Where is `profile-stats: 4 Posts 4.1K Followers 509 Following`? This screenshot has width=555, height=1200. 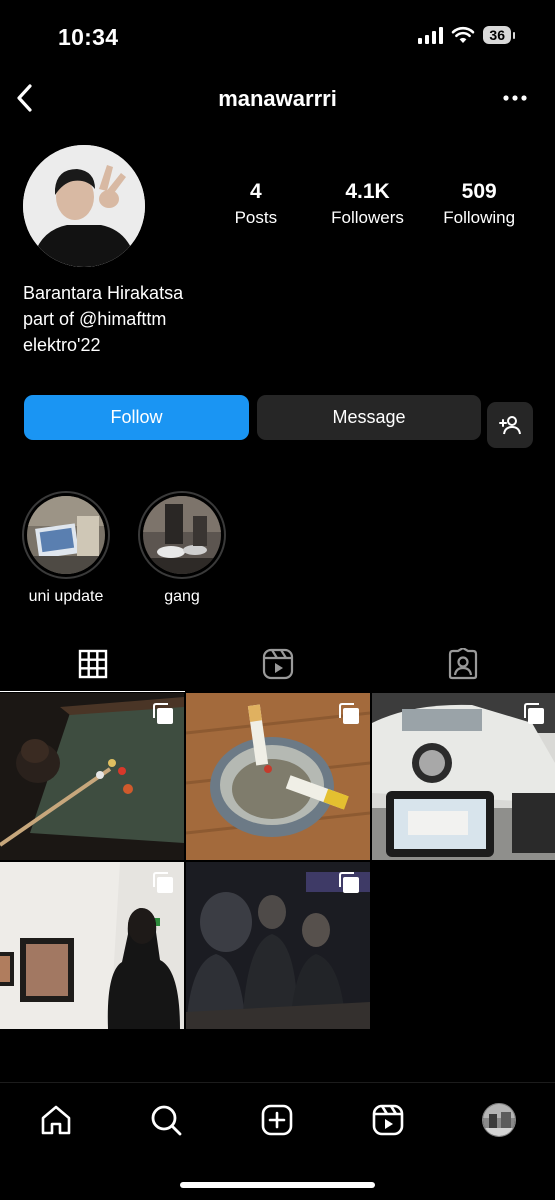
profile-stats: 4 Posts 4.1K Followers 509 Following is located at coordinates (367, 204).